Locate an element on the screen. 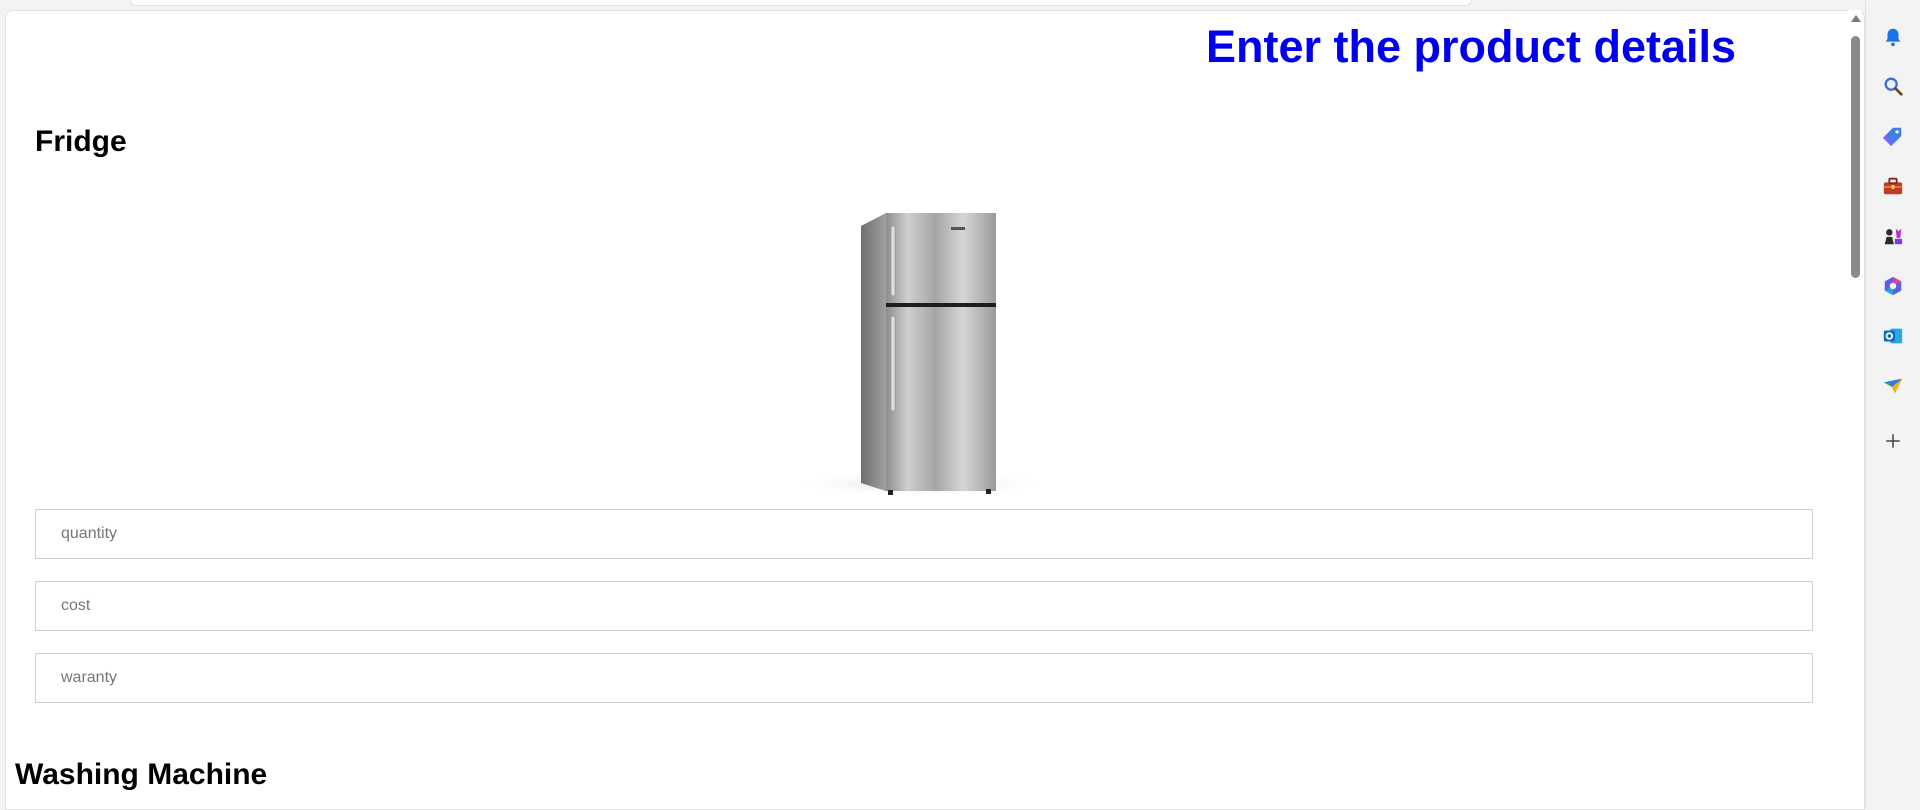 The width and height of the screenshot is (1920, 810). copilot-icon is located at coordinates (1893, 286).